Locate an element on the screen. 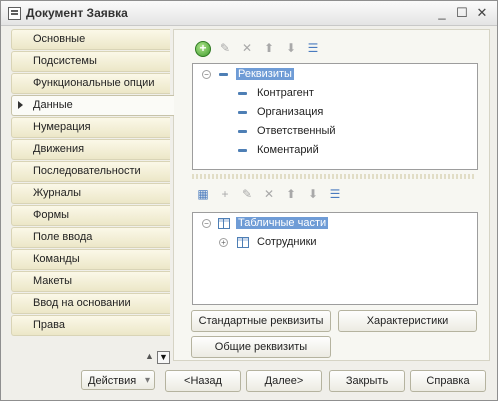 This screenshot has width=498, height=401. tree-row-label: Табличные части is located at coordinates (282, 223).